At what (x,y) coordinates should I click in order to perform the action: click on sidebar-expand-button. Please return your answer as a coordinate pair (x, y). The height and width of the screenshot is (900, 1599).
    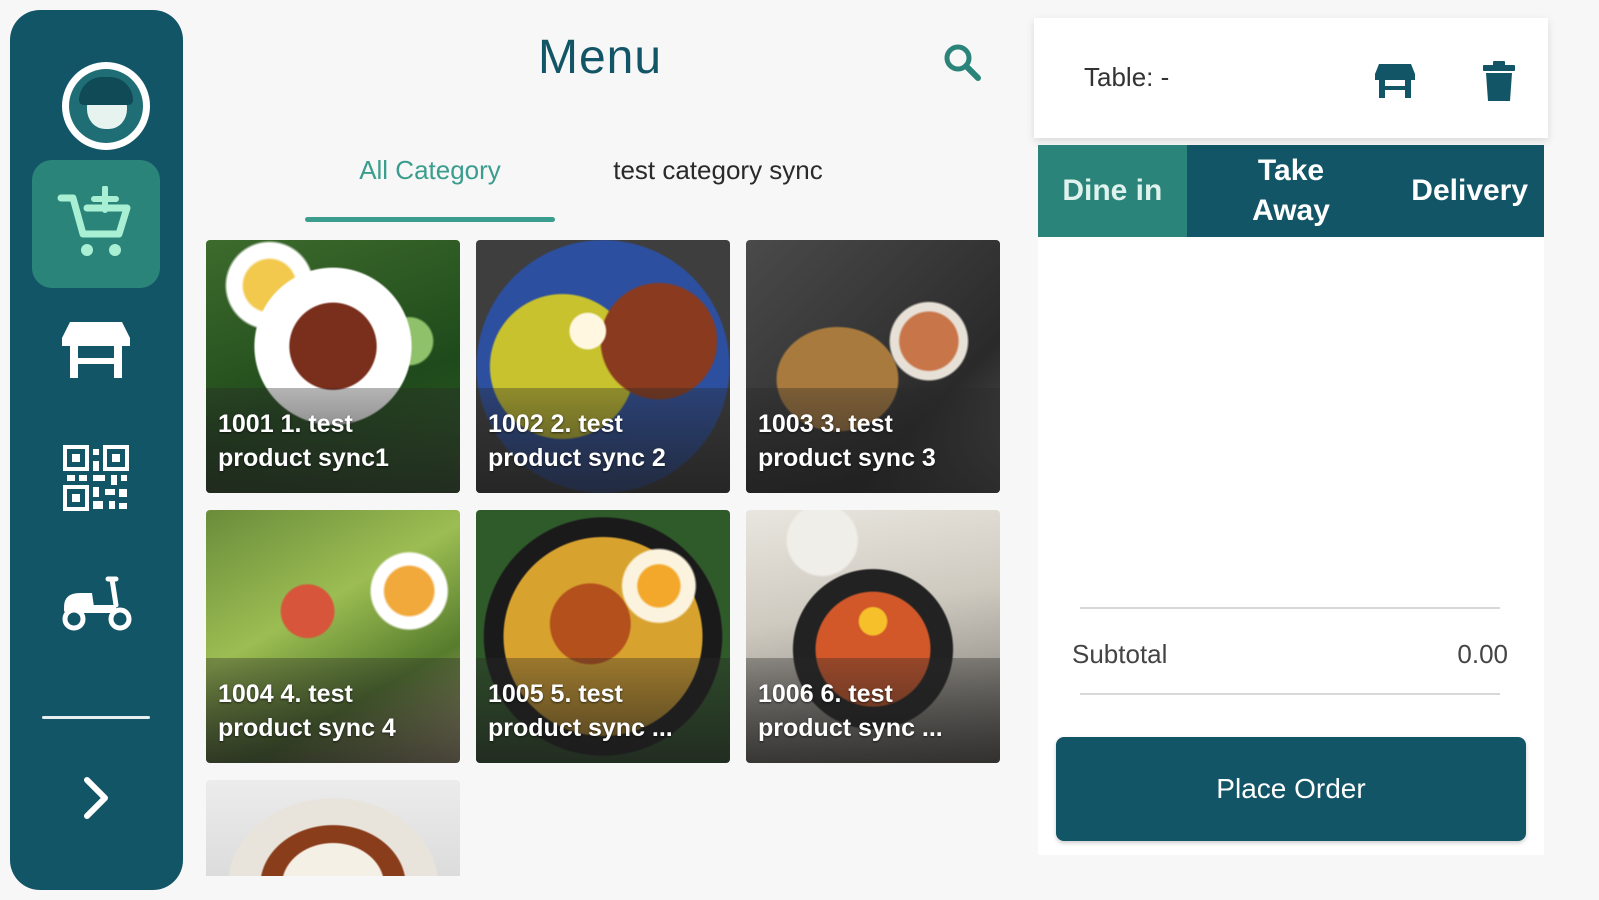
    Looking at the image, I should click on (96, 798).